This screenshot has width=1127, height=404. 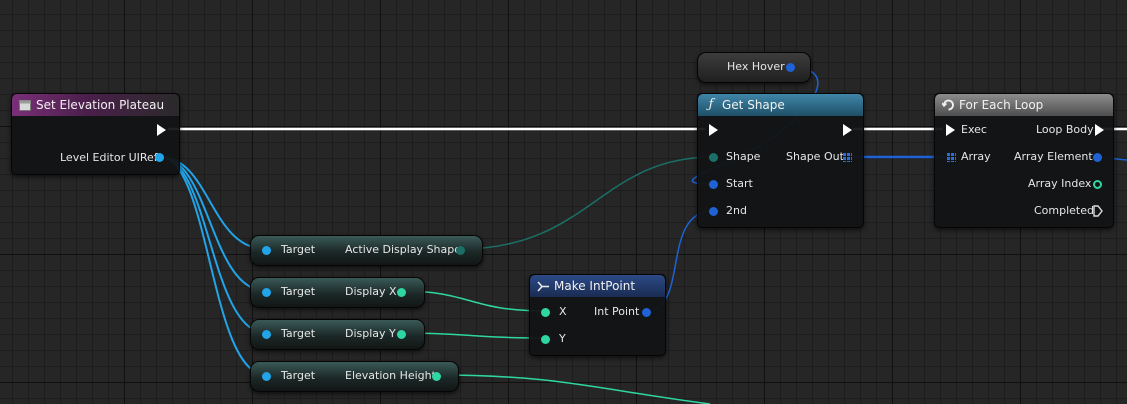 What do you see at coordinates (1001, 105) in the screenshot?
I see `node-title: For Each Loop` at bounding box center [1001, 105].